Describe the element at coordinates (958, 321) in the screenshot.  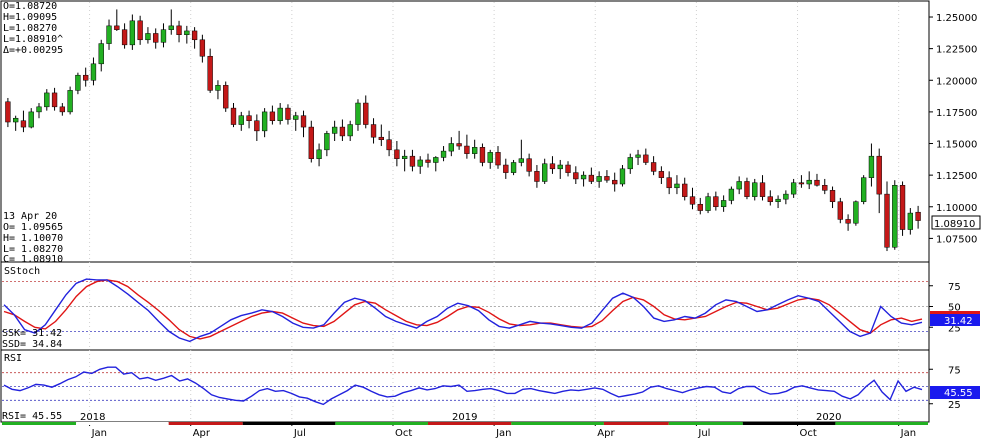
I see `stoch-box-value: 31.42` at that location.